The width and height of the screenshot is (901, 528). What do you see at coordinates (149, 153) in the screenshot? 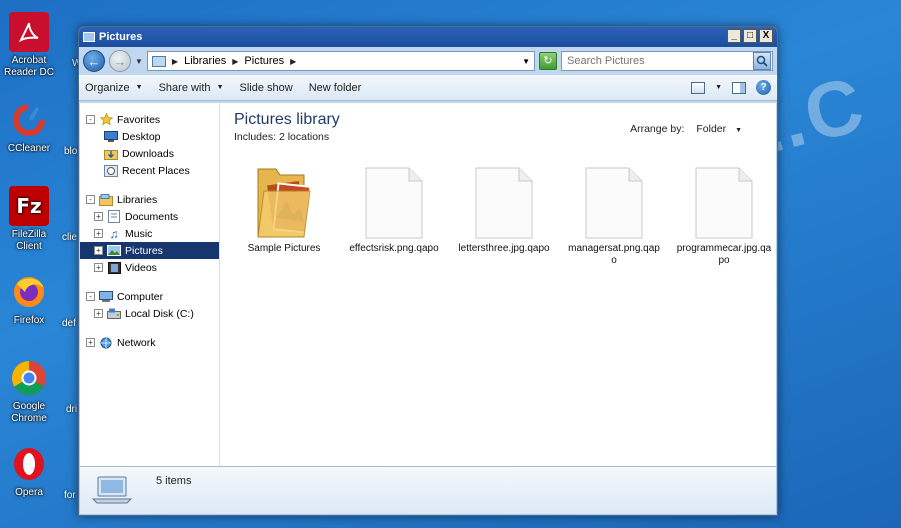
I see `nav-item-downloads: Downloads` at bounding box center [149, 153].